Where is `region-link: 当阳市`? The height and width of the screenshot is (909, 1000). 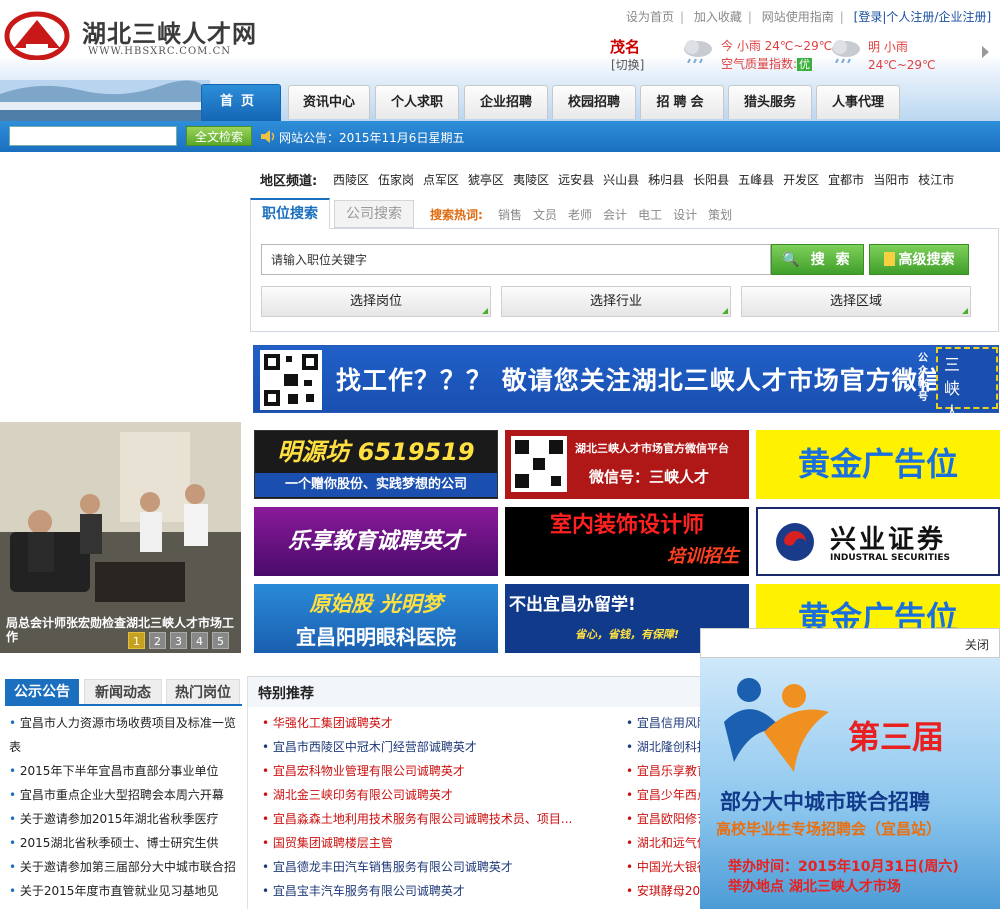 region-link: 当阳市 is located at coordinates (891, 180).